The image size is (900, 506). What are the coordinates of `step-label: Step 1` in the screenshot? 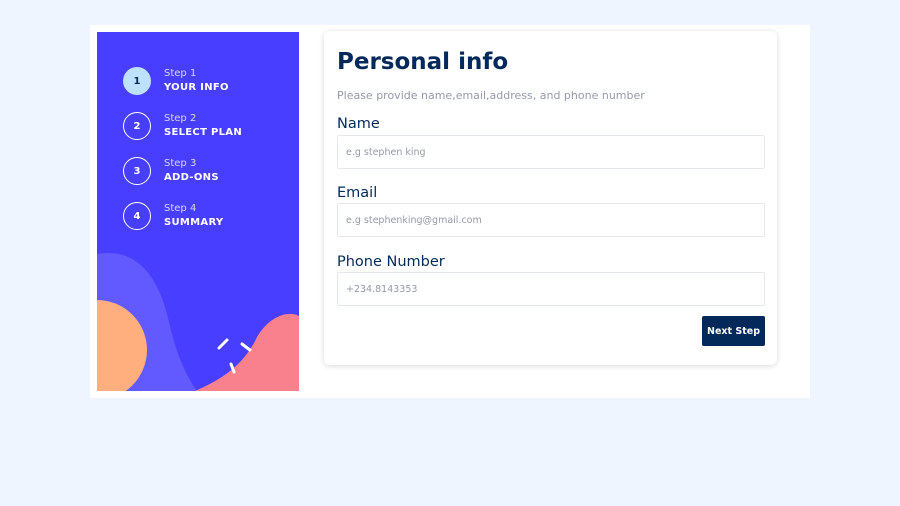 It's located at (180, 73).